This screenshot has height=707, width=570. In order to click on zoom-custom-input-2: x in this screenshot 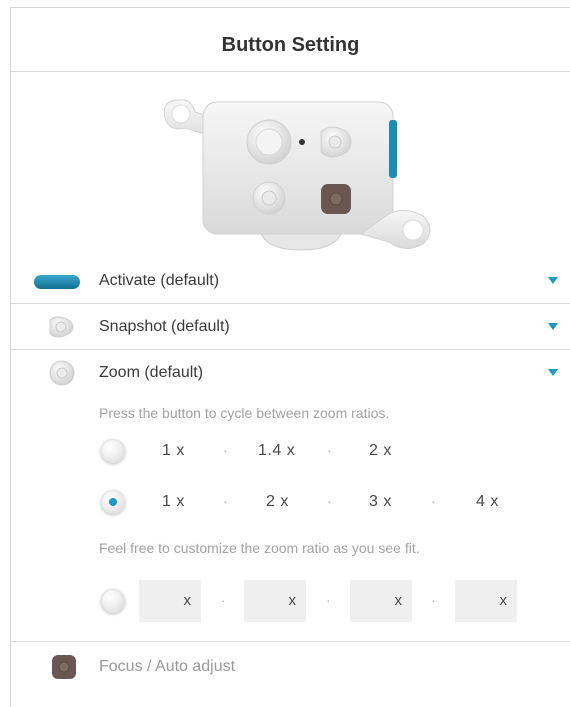, I will do `click(275, 601)`.